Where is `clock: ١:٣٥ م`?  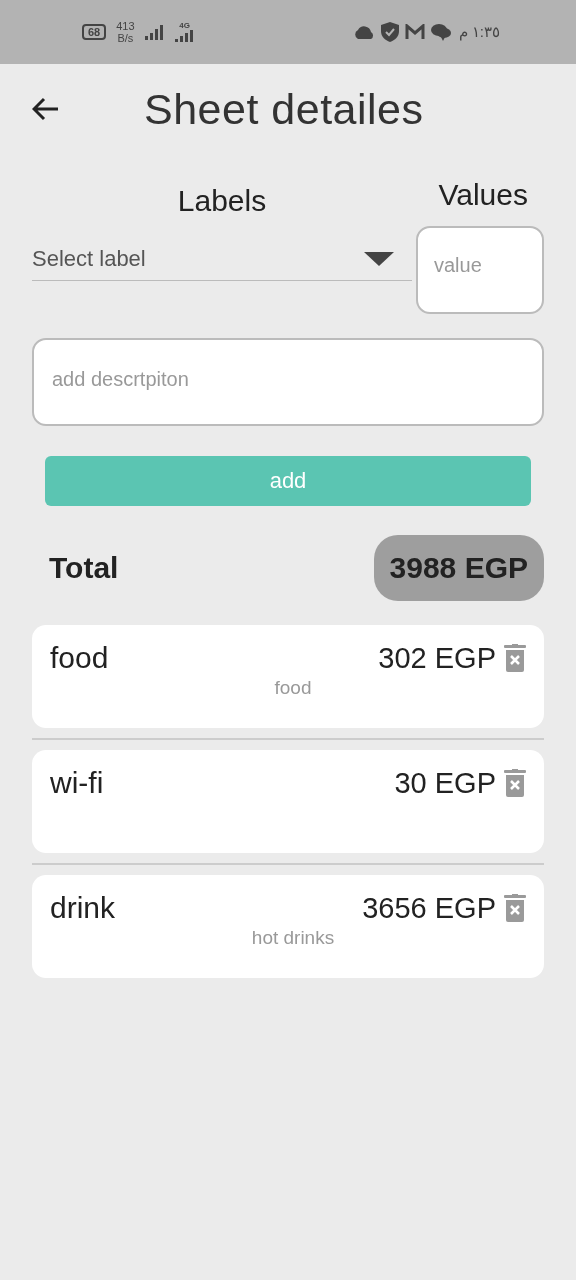
clock: ١:٣٥ م is located at coordinates (479, 32).